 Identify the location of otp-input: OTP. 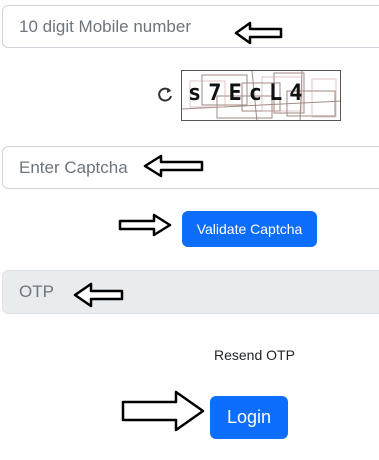
(190, 292).